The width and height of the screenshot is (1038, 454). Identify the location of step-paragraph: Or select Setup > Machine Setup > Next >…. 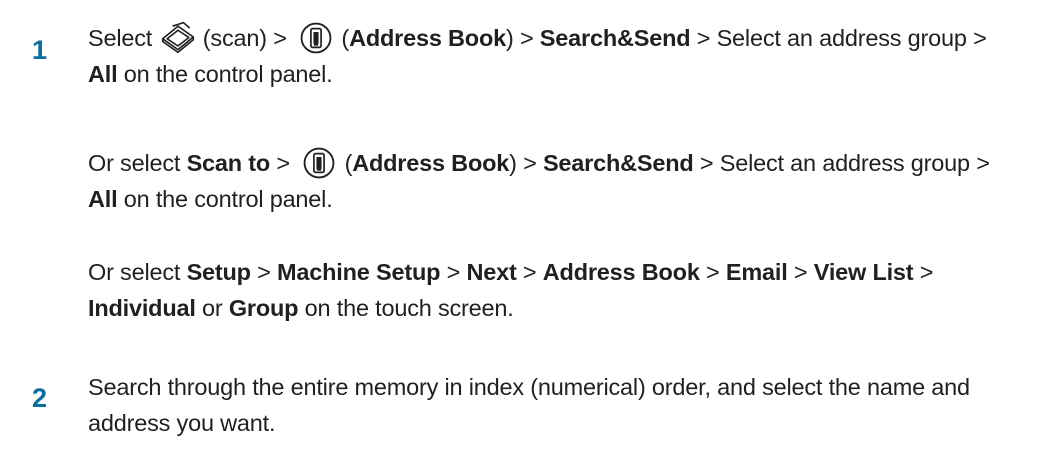
(553, 290).